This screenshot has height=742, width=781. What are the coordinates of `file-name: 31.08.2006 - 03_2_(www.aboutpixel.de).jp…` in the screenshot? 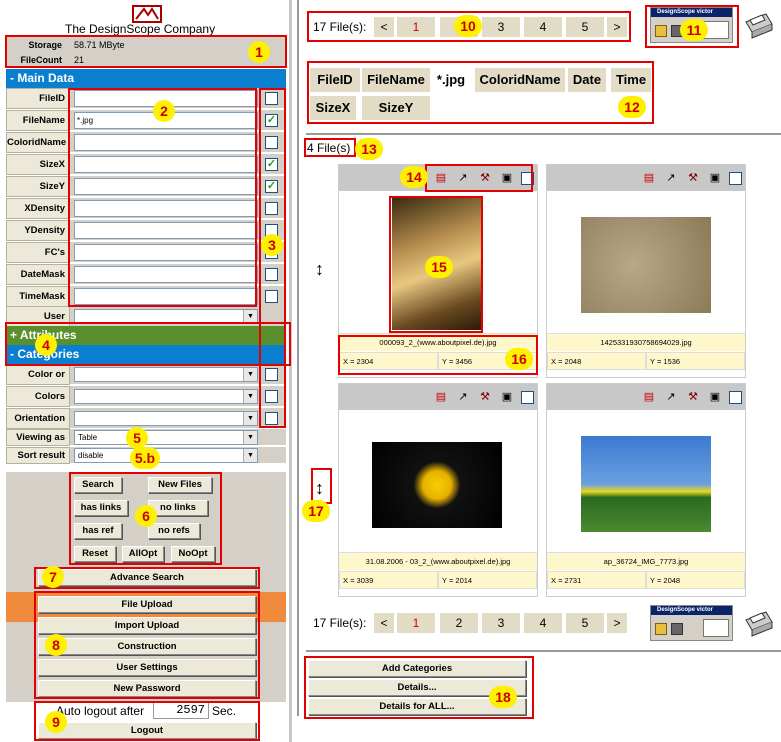 It's located at (438, 561).